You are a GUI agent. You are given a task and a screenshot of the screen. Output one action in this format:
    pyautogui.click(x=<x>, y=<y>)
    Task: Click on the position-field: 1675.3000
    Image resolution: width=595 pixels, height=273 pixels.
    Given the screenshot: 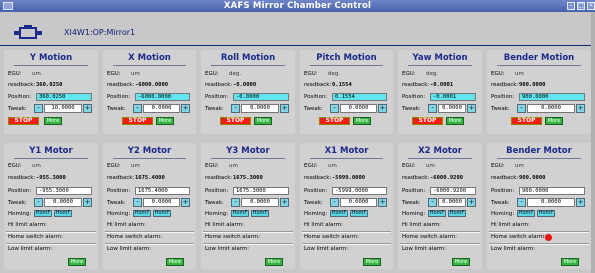 What is the action you would take?
    pyautogui.click(x=261, y=191)
    